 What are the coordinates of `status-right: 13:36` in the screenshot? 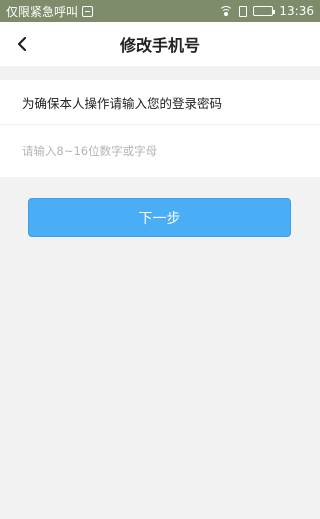 It's located at (266, 11).